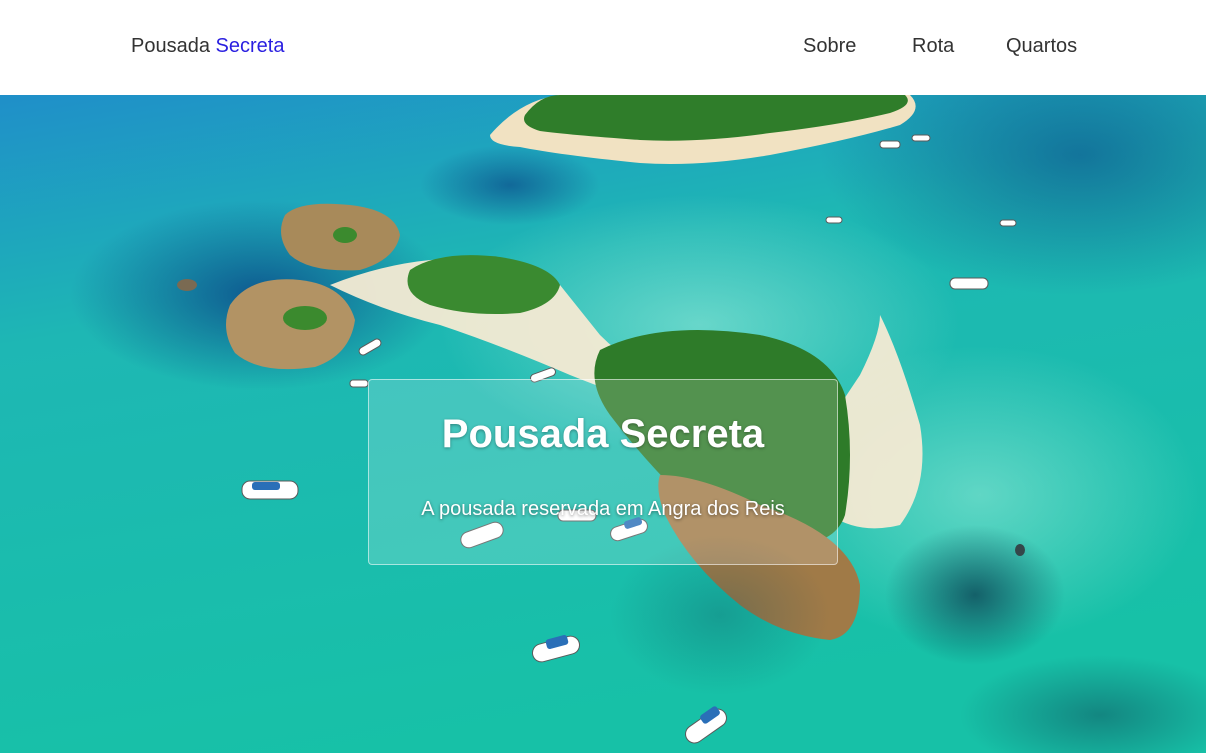  Describe the element at coordinates (829, 46) in the screenshot. I see `nav-link-sobre: Sobre` at that location.